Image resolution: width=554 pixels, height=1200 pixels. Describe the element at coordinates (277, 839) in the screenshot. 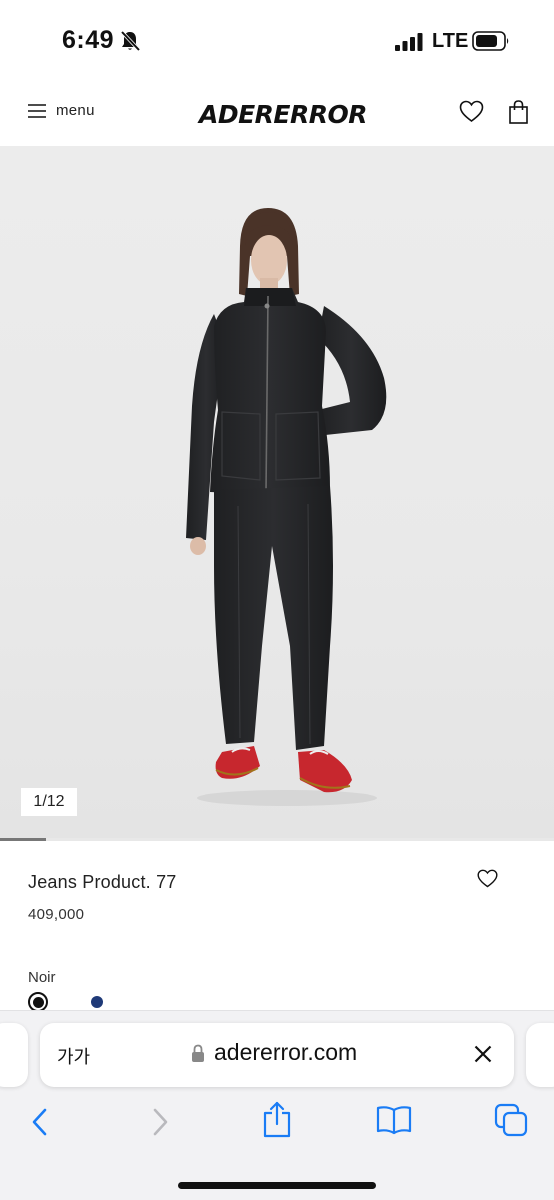

I see `gallery-progress-bar` at that location.